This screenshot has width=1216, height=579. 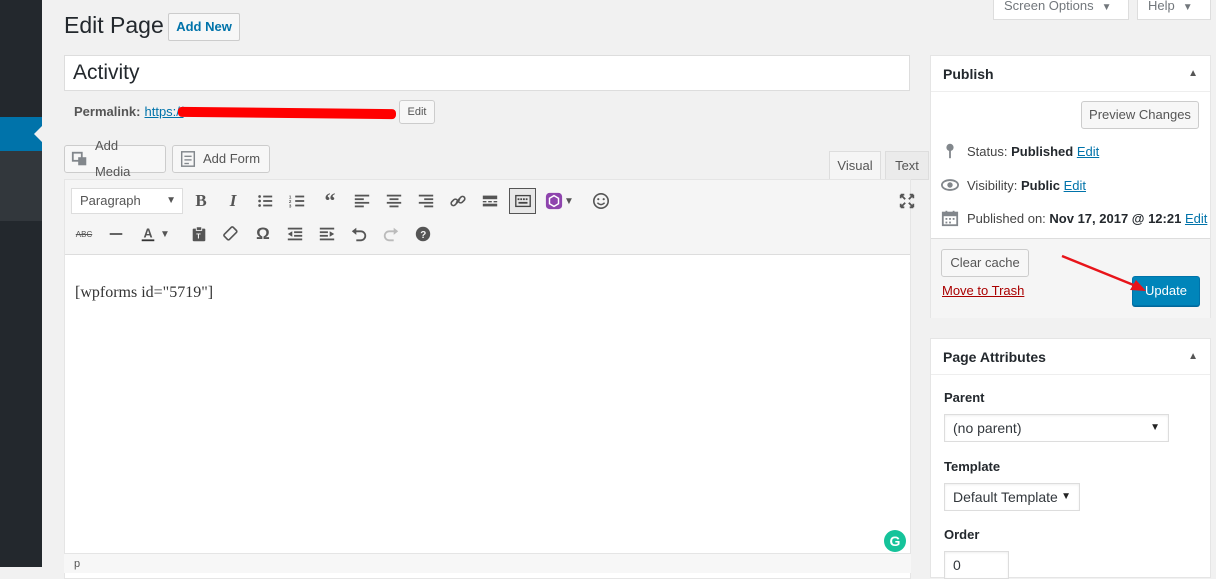 I want to click on page-attributes-title: Page Attributes, so click(x=994, y=357).